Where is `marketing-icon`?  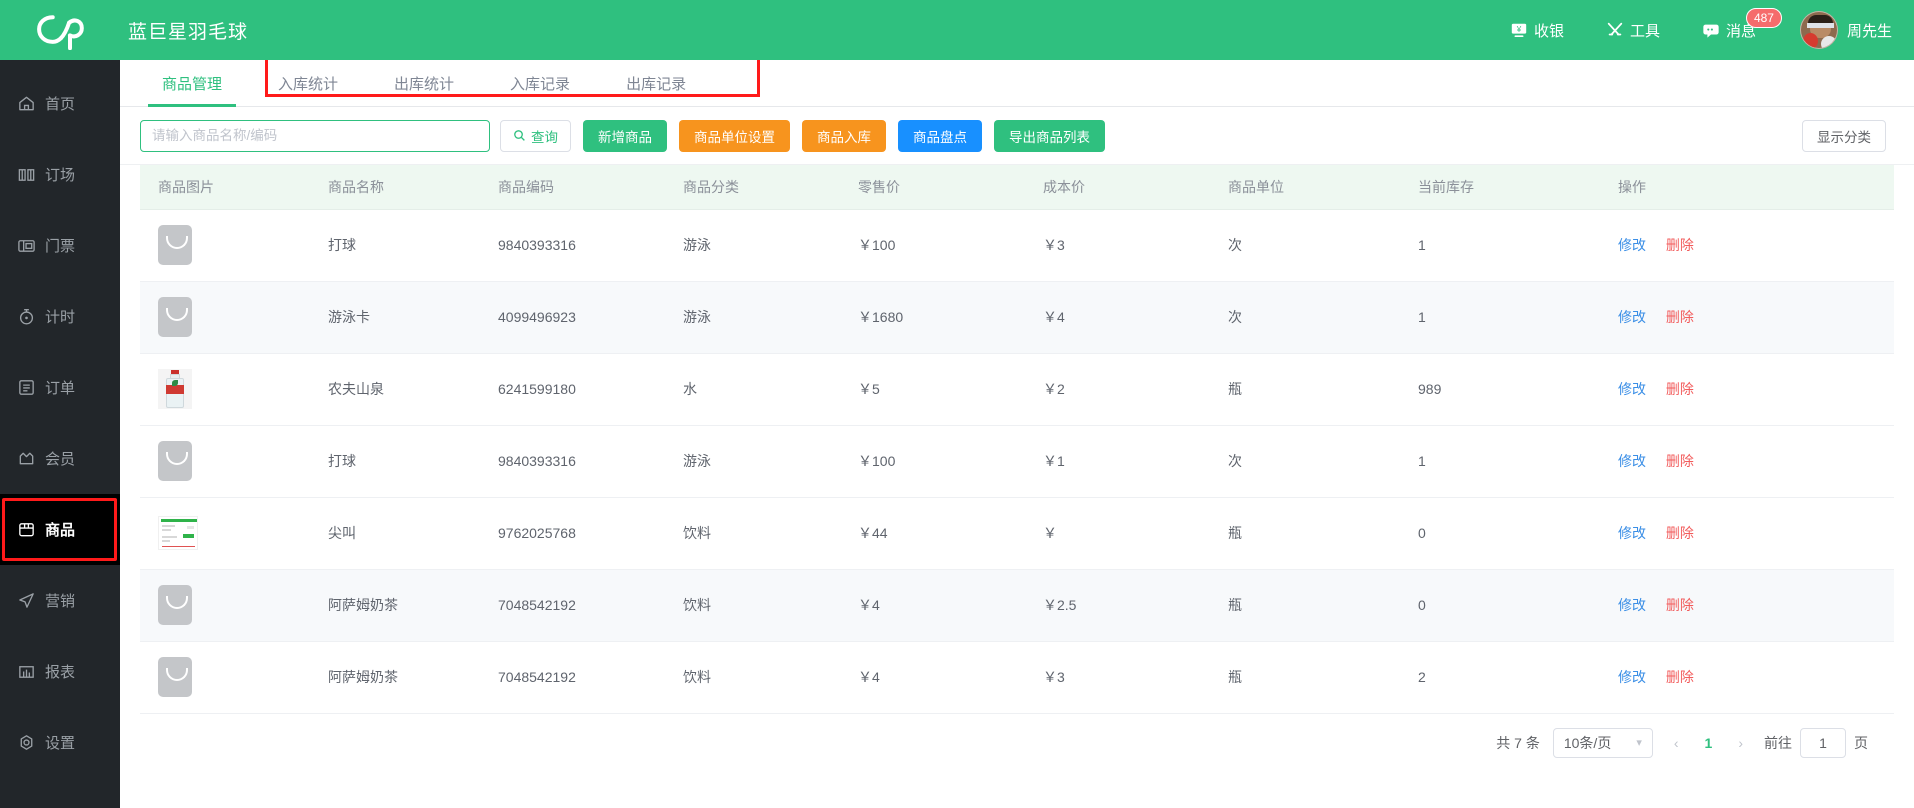
marketing-icon is located at coordinates (26, 600).